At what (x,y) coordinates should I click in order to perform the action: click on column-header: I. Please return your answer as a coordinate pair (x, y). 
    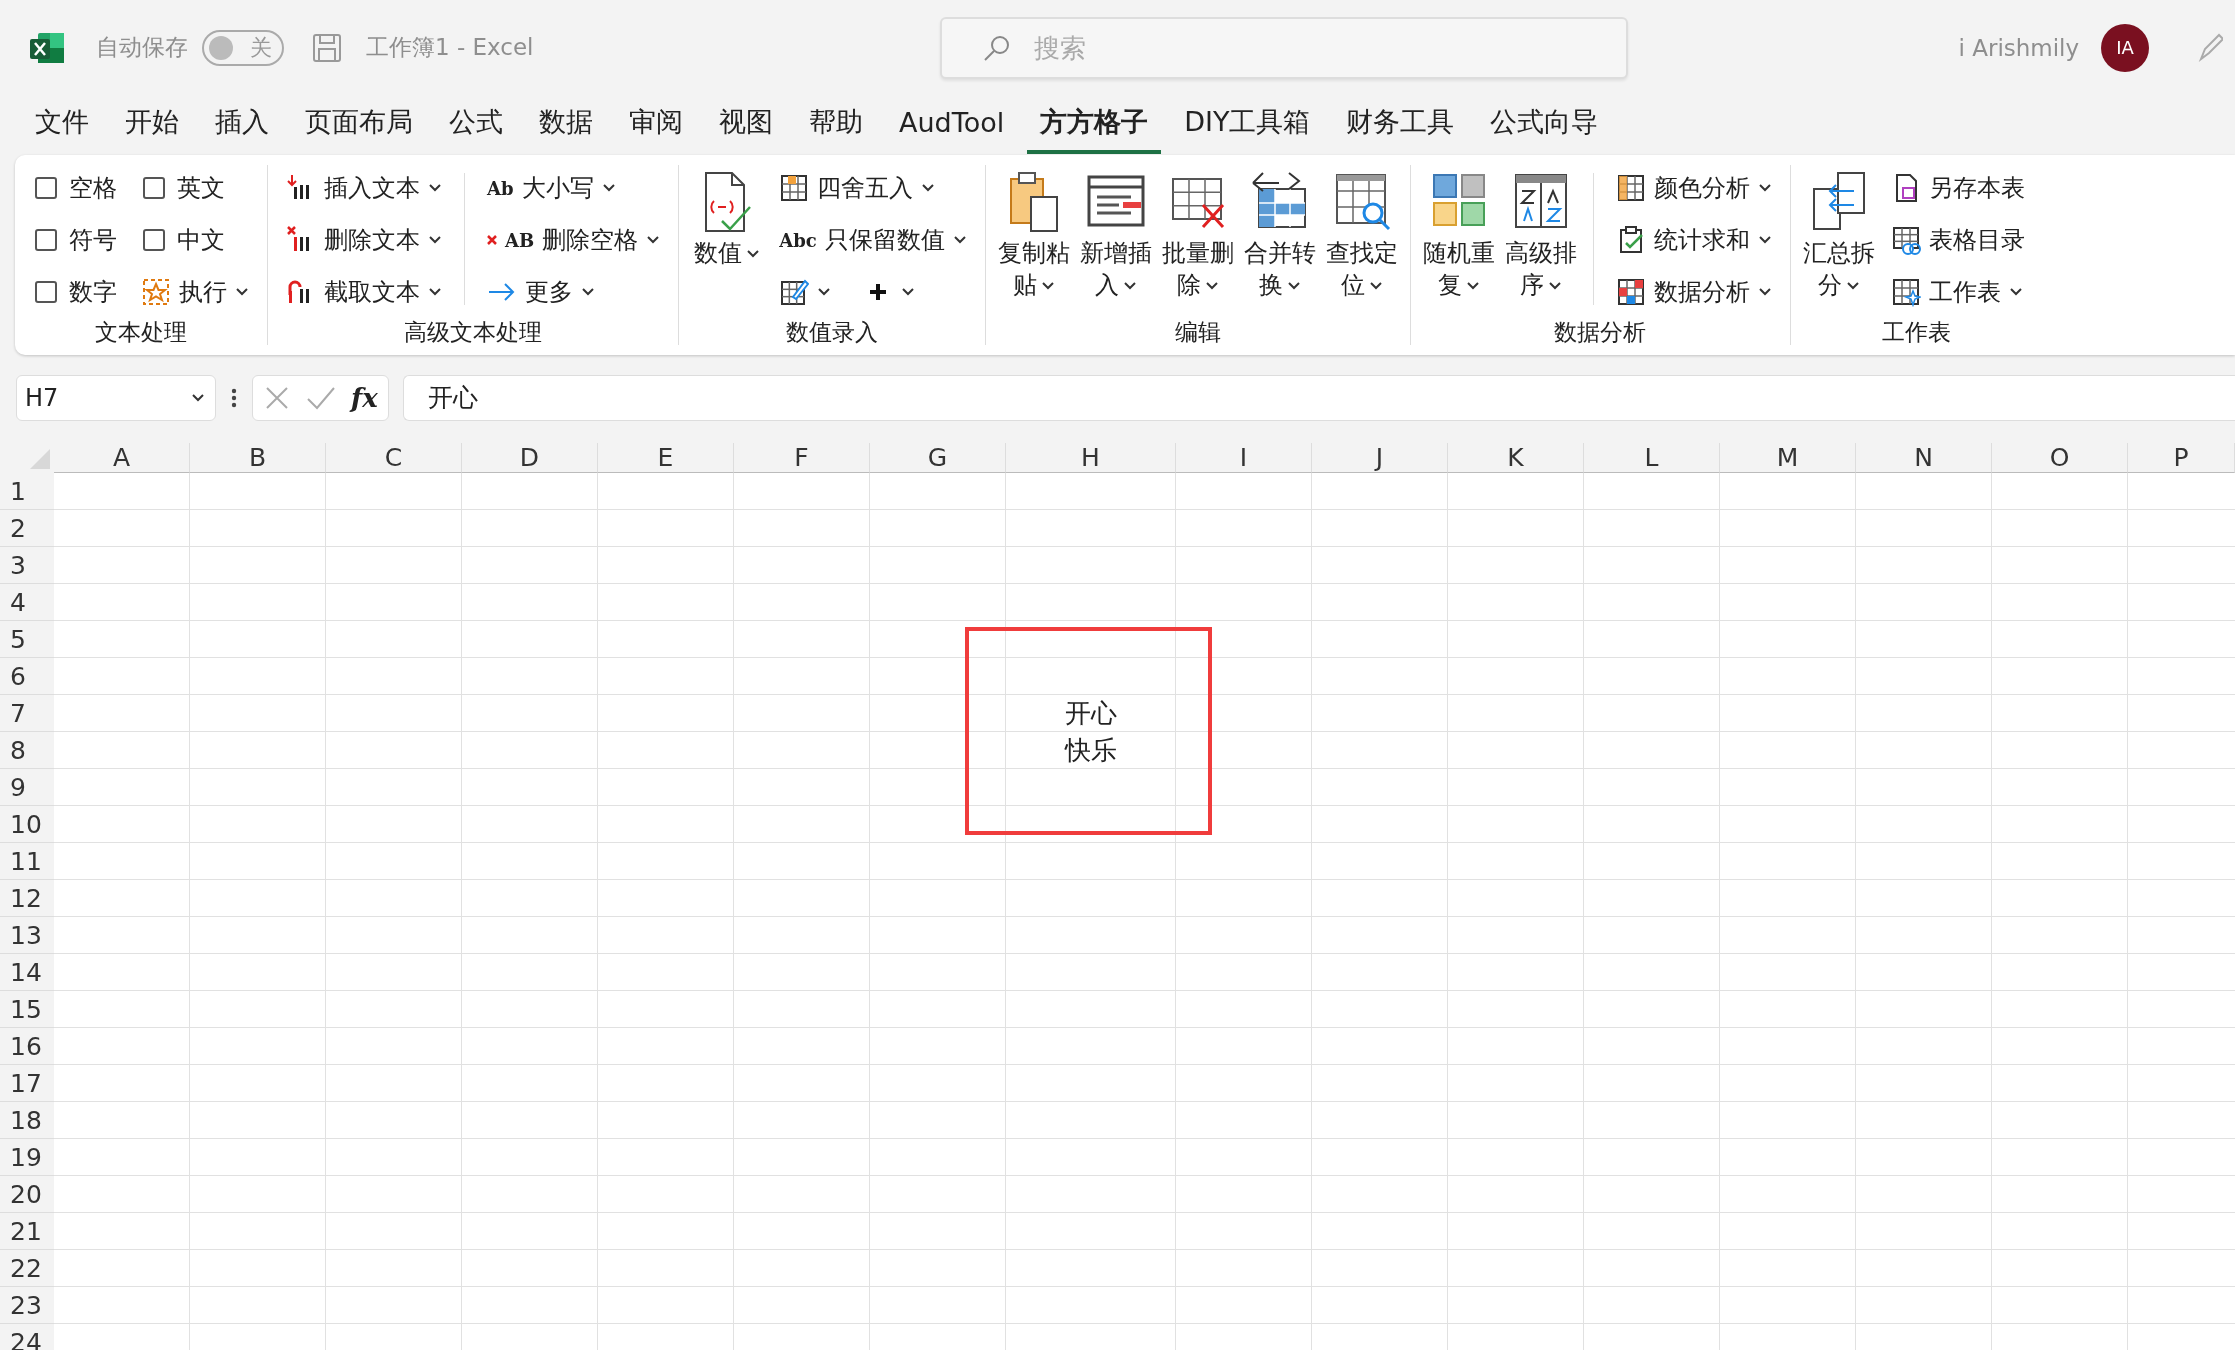
    Looking at the image, I should click on (1244, 458).